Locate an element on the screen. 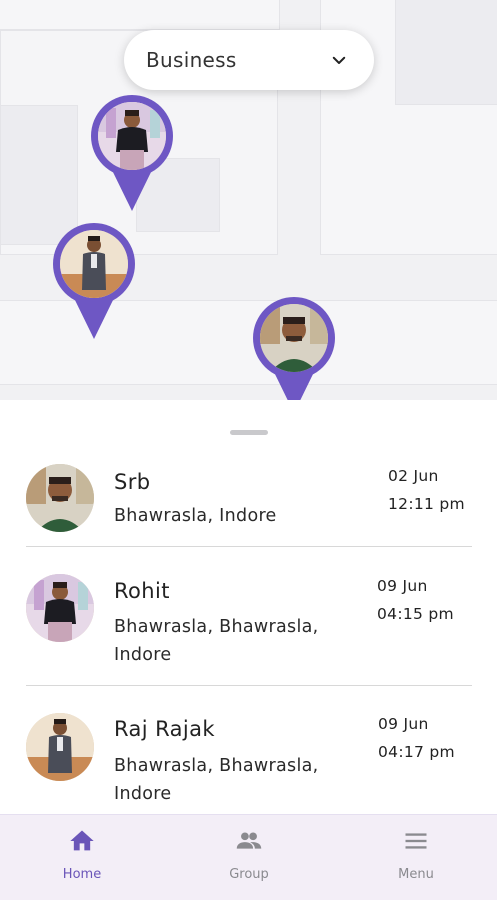  nav-home: Home is located at coordinates (82, 857).